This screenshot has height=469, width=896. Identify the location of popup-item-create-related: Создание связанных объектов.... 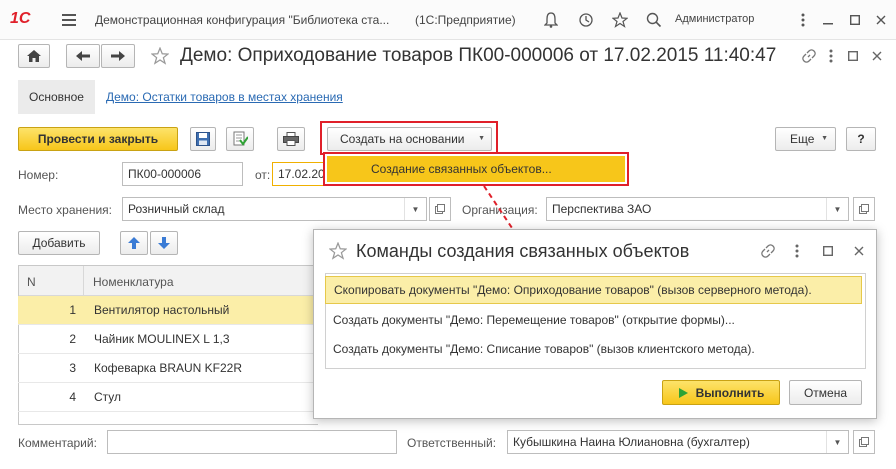
(476, 169).